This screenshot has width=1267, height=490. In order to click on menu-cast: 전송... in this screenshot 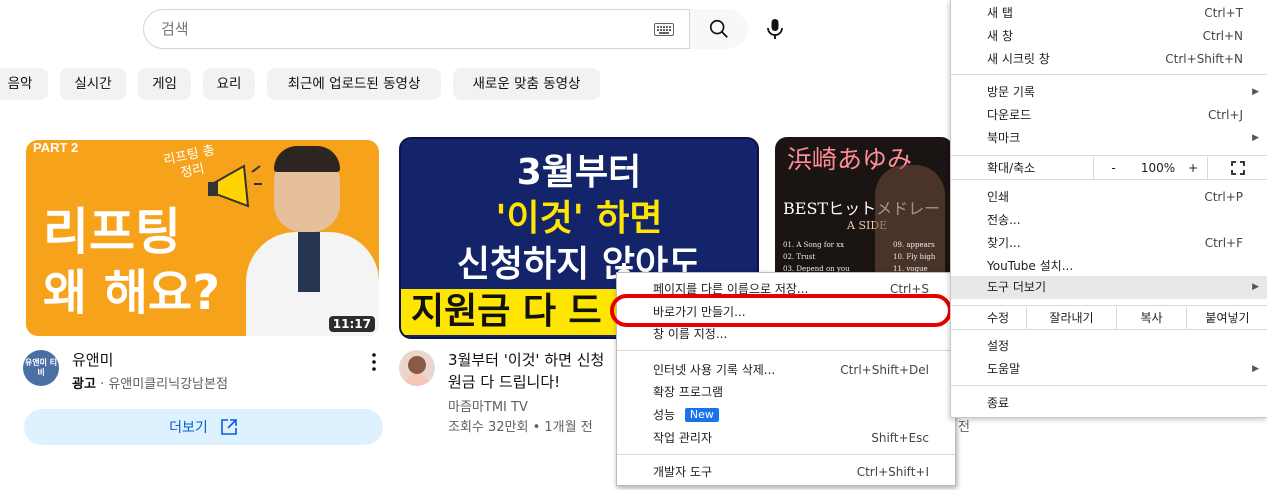, I will do `click(1109, 220)`.